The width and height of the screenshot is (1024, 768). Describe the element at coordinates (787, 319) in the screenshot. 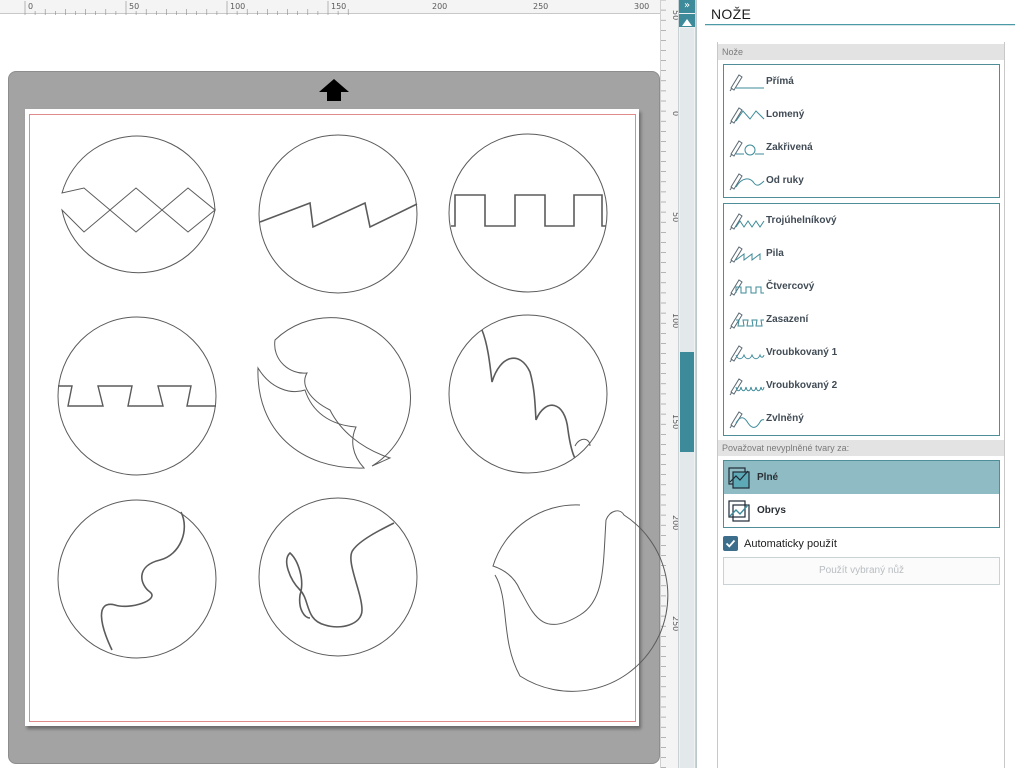

I see `knife-label: Zasazení` at that location.